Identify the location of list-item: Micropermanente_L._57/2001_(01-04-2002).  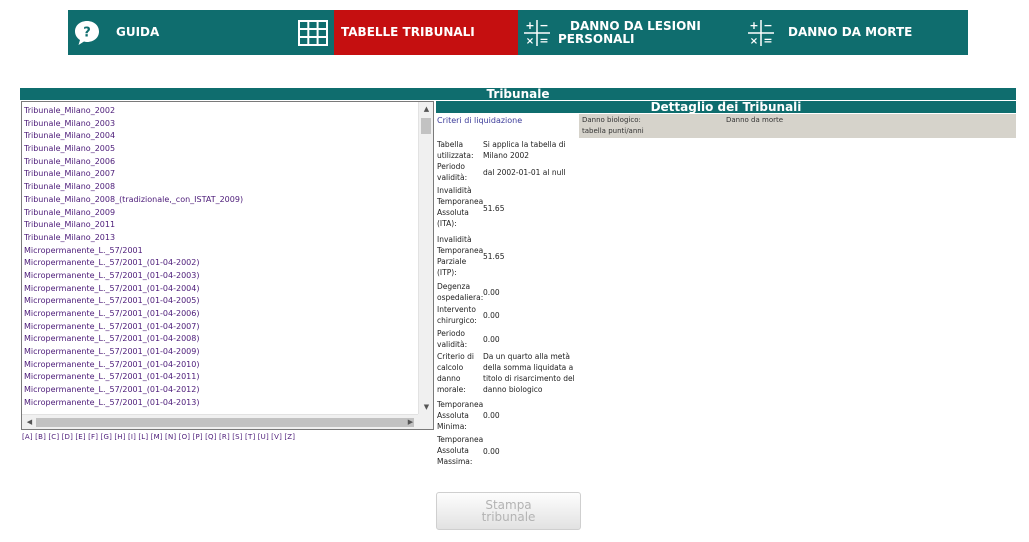
(220, 263).